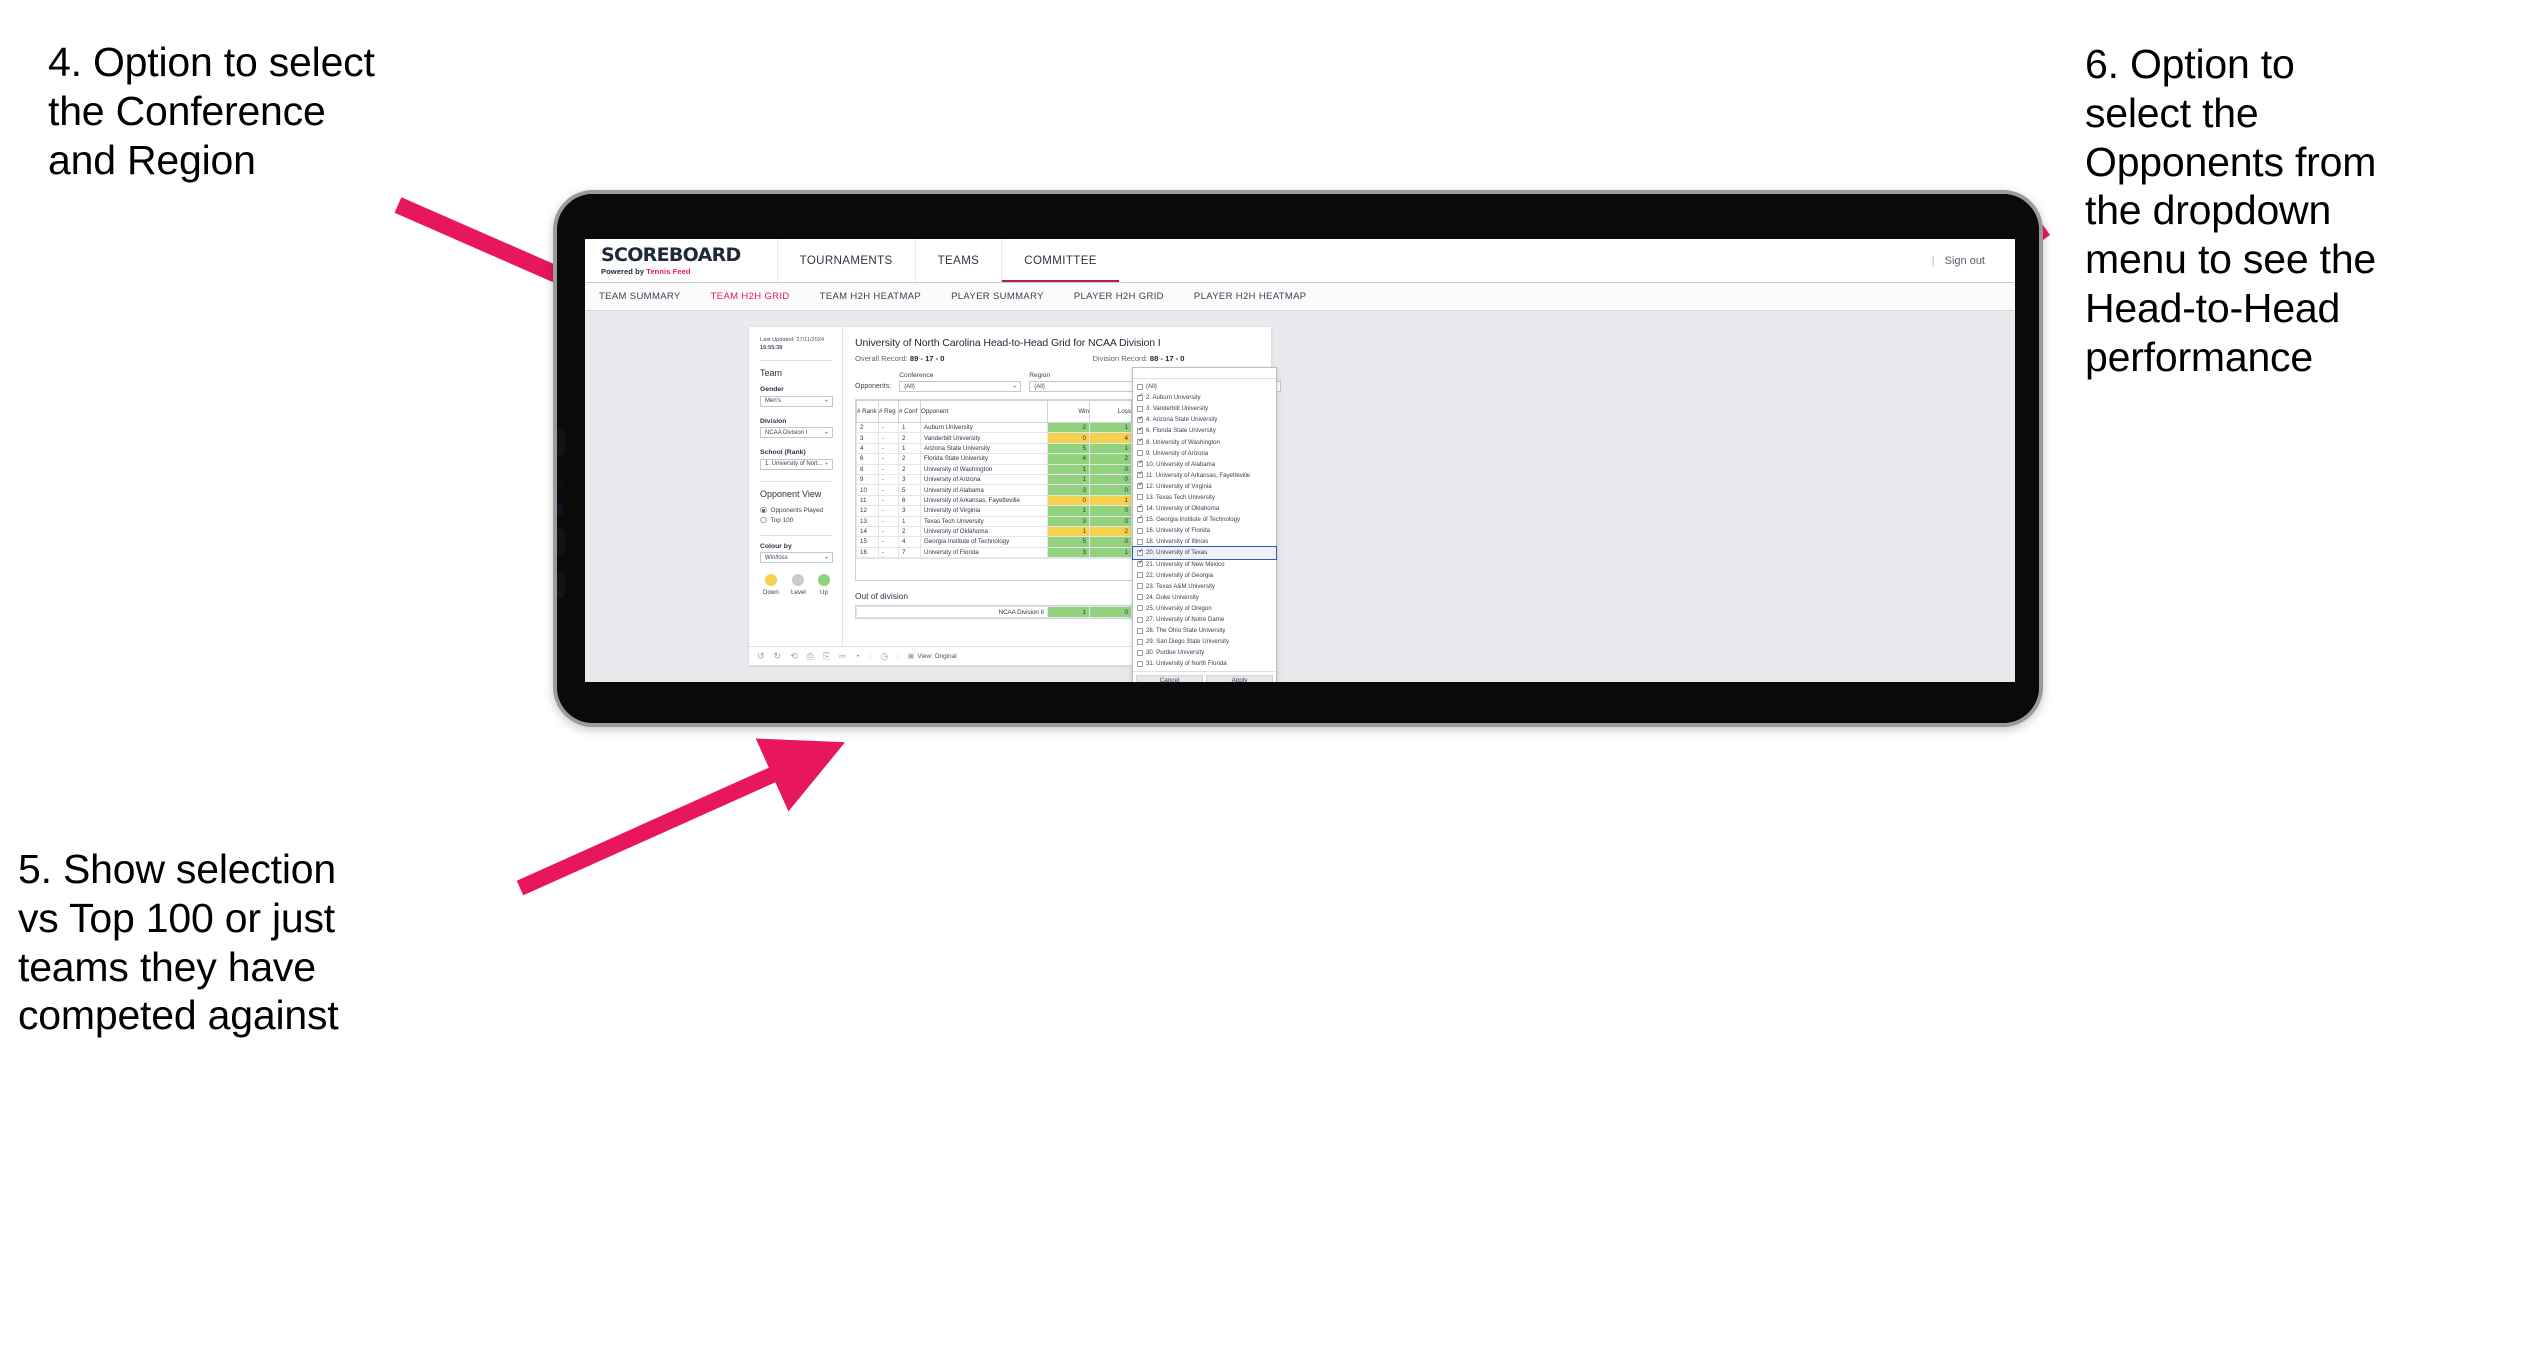 The width and height of the screenshot is (2533, 1363). I want to click on opponent-dropdown-item: 18. University of Illinois, so click(1204, 541).